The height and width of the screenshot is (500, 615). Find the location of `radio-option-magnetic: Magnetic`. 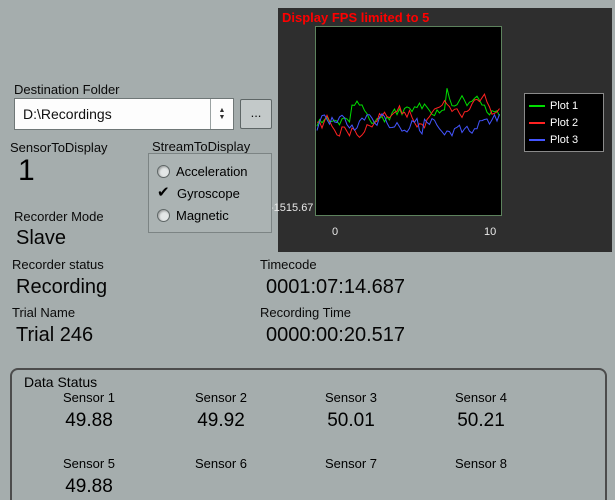

radio-option-magnetic: Magnetic is located at coordinates (214, 215).